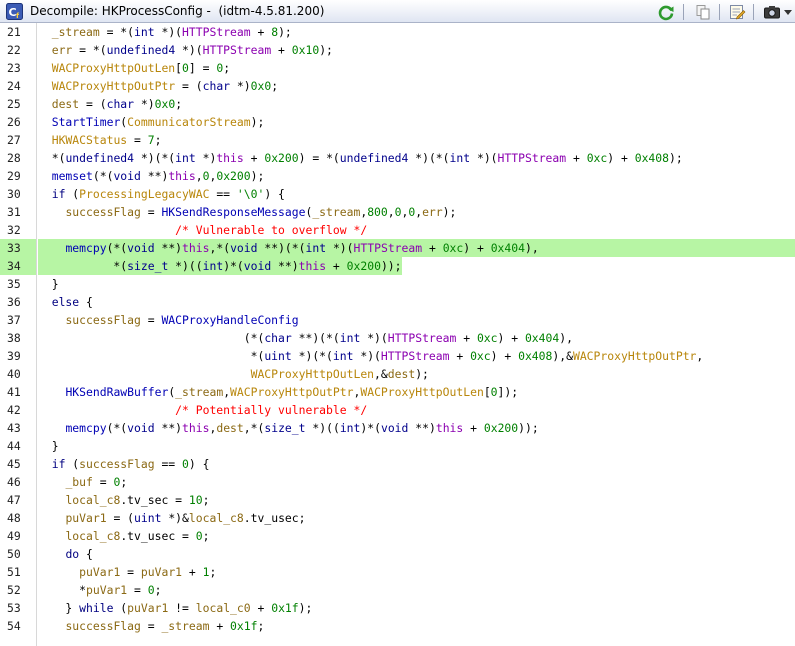 The width and height of the screenshot is (795, 646). I want to click on code-token: err, so click(62, 50).